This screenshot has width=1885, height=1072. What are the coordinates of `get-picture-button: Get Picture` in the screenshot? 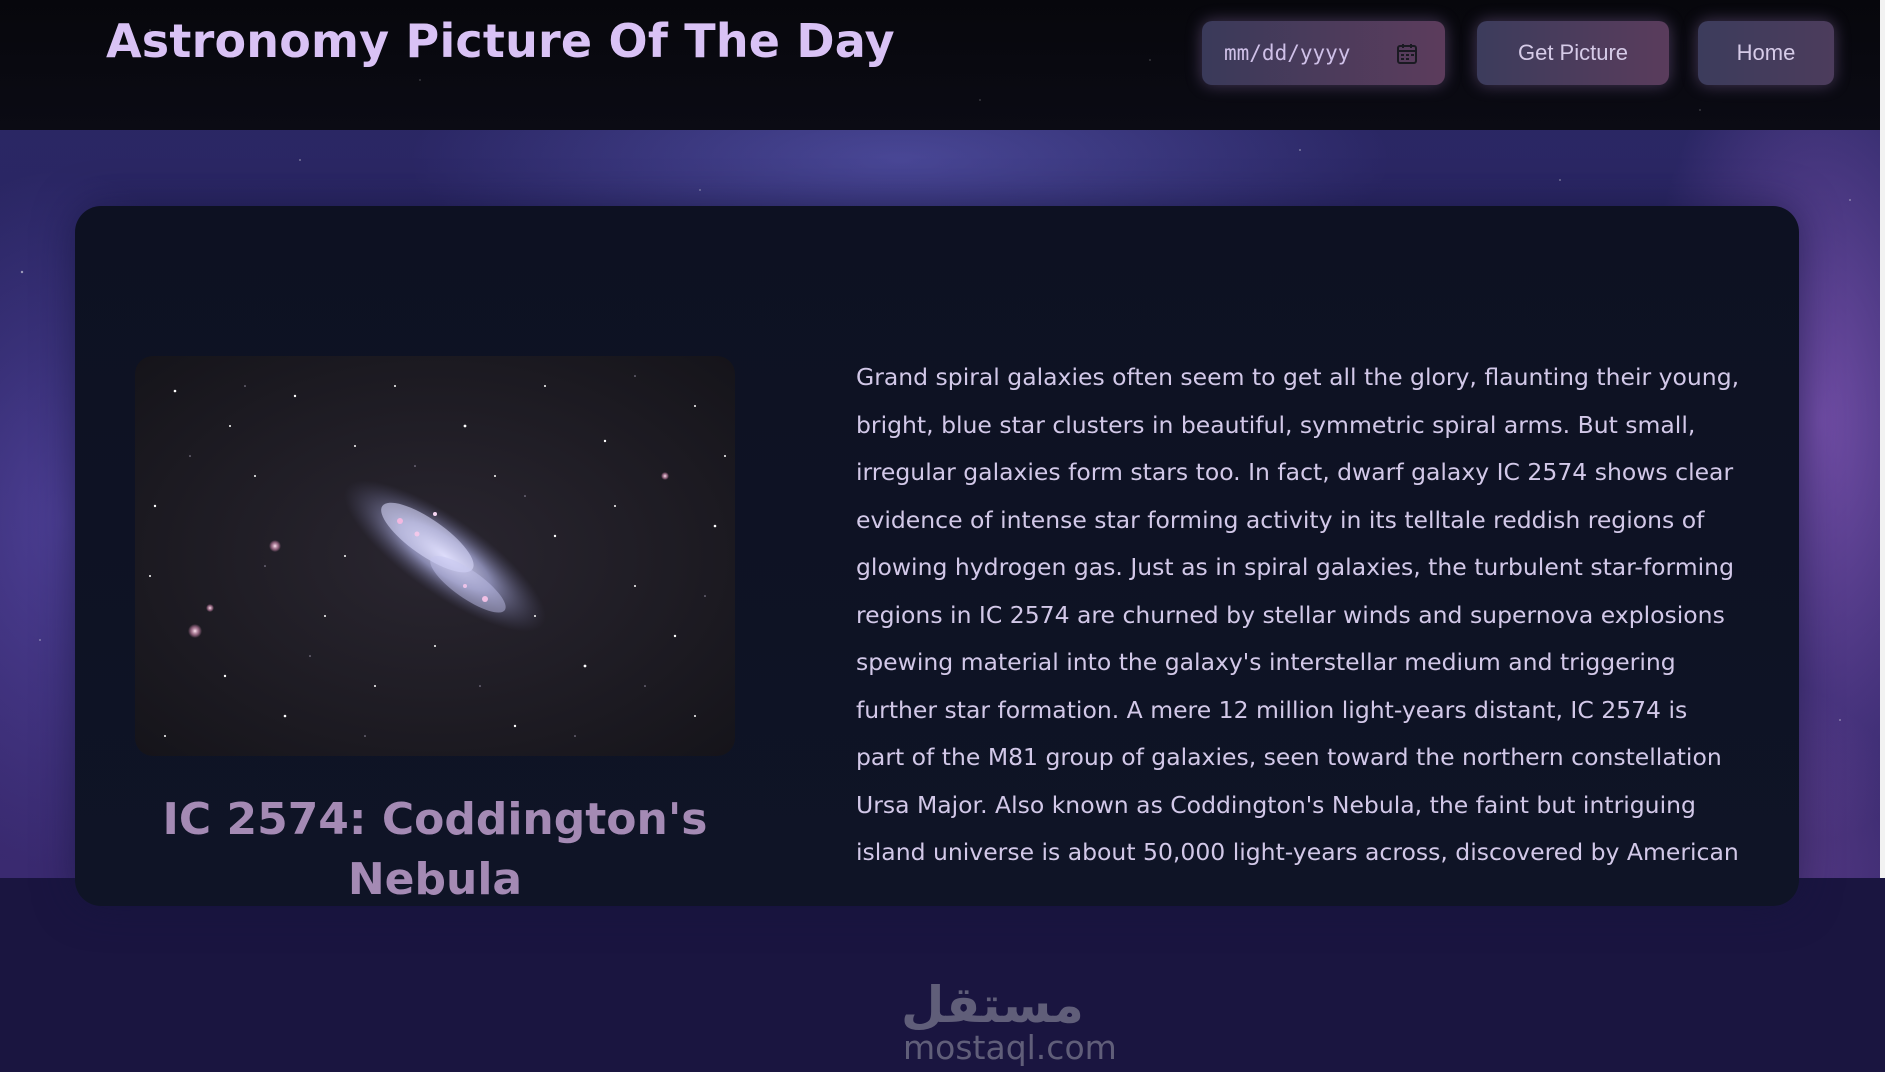 It's located at (1573, 53).